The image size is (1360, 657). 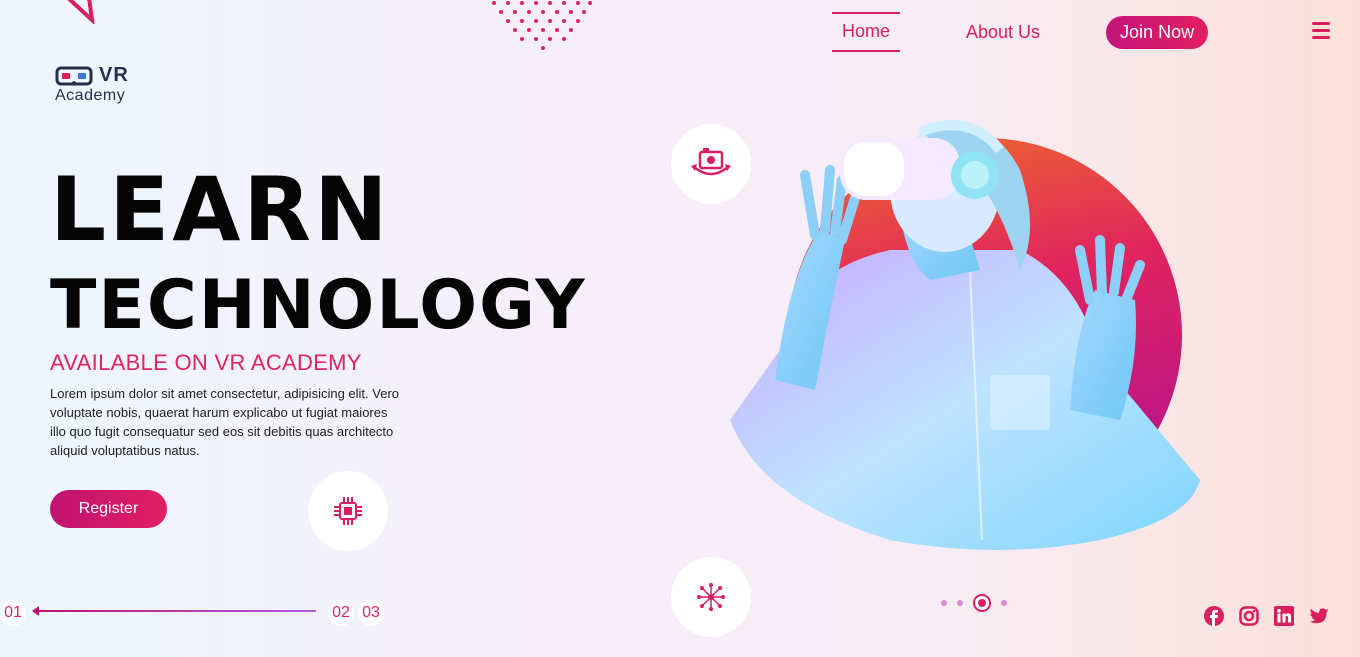 What do you see at coordinates (74, 75) in the screenshot?
I see `vr-headset-icon` at bounding box center [74, 75].